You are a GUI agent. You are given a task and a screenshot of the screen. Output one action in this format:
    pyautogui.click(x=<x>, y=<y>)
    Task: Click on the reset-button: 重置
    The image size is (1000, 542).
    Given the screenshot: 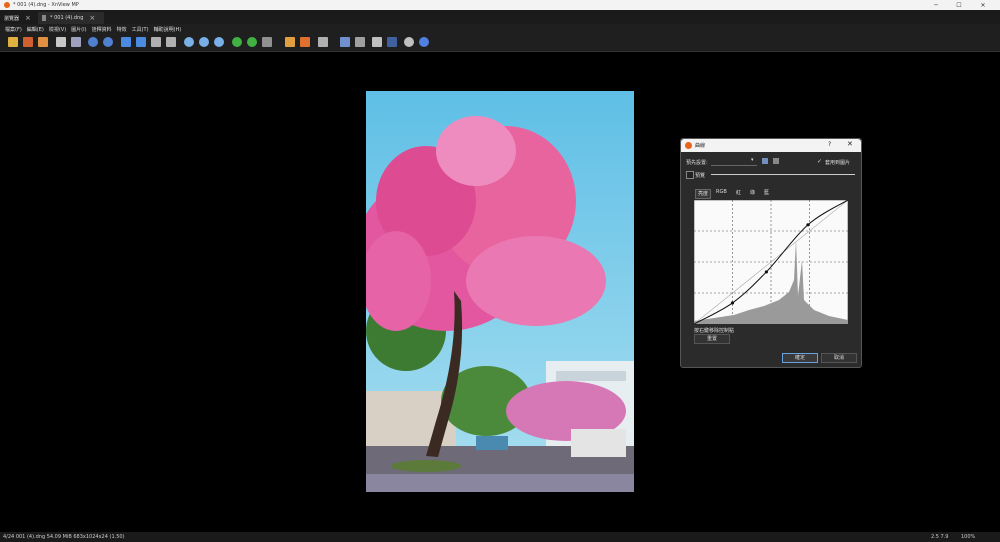 What is the action you would take?
    pyautogui.click(x=712, y=339)
    